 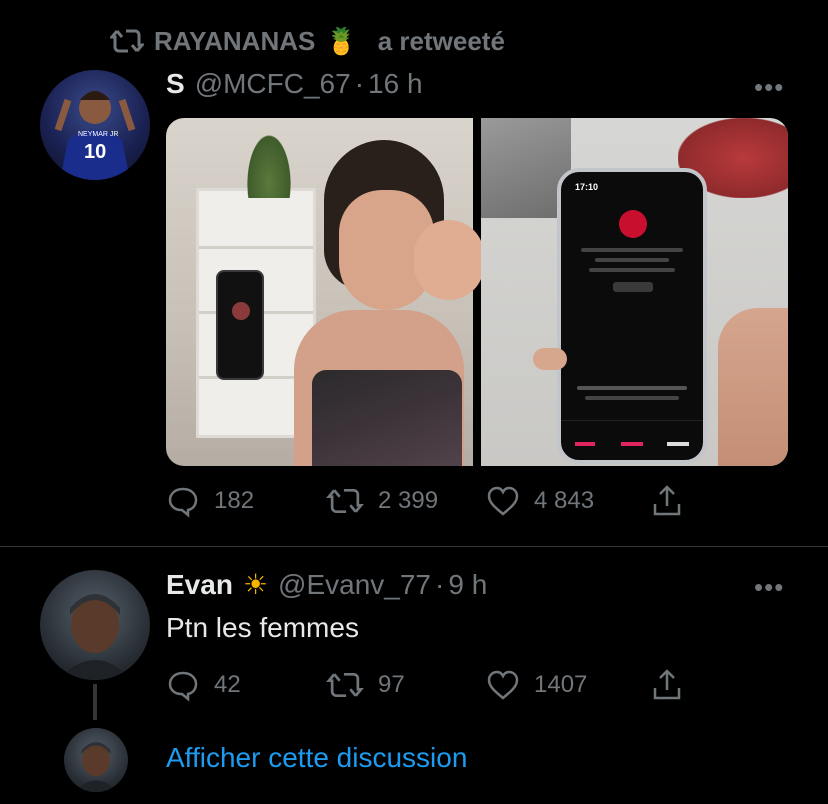 What do you see at coordinates (561, 684) in the screenshot?
I see `like-count: 1407` at bounding box center [561, 684].